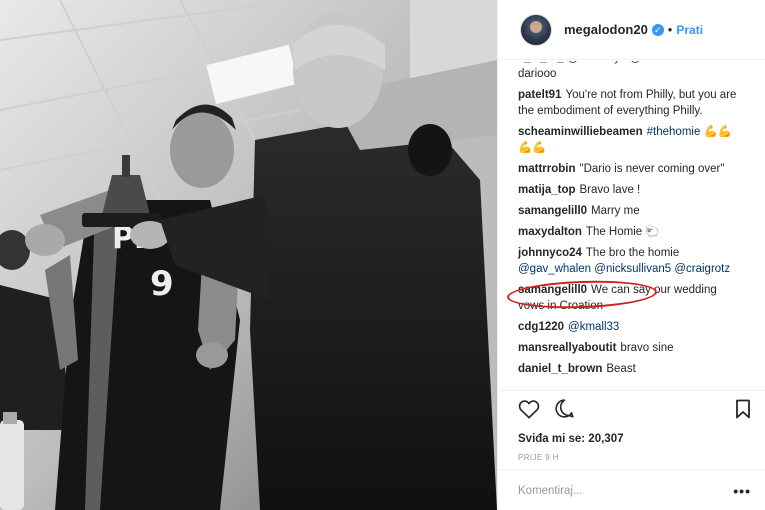 The height and width of the screenshot is (510, 765). I want to click on comment-text: Beast, so click(621, 369).